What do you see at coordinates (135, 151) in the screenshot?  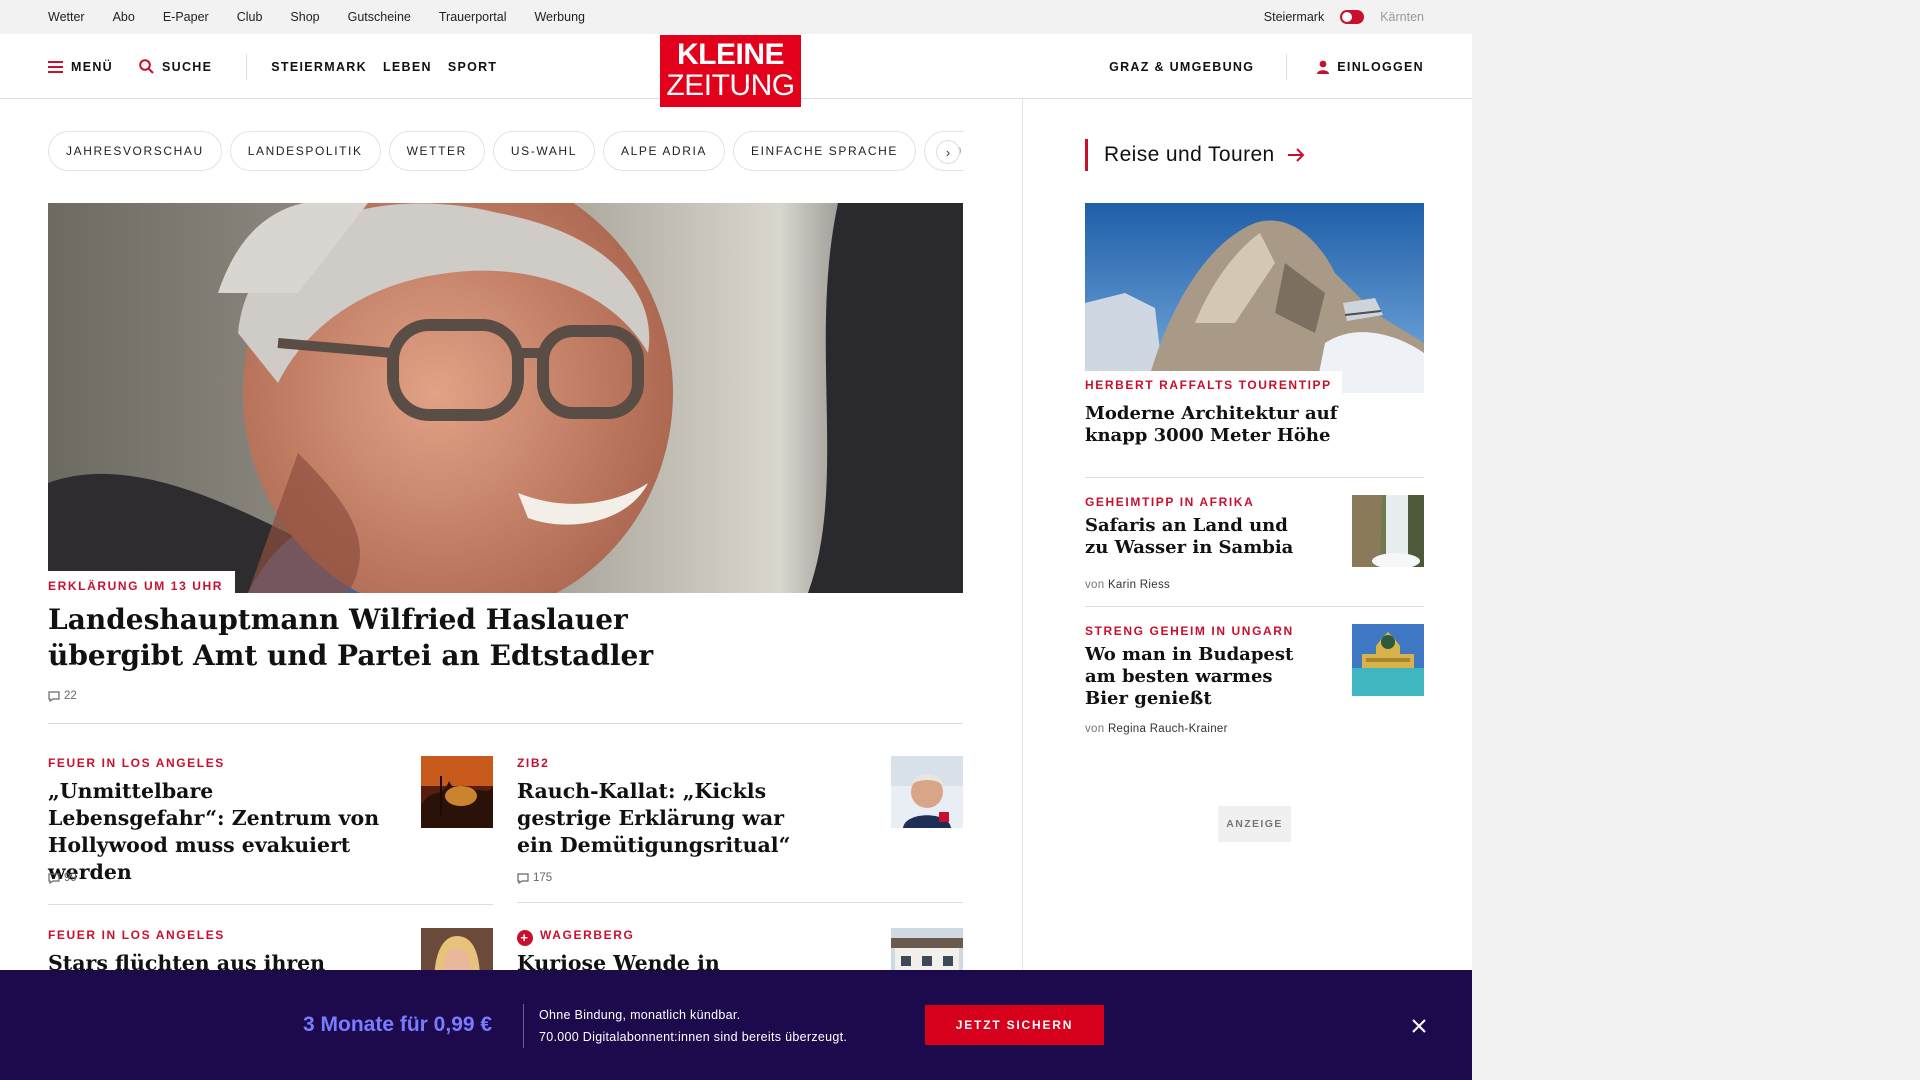 I see `pill-jahresvorschau: JAHRESVORSCHAU` at bounding box center [135, 151].